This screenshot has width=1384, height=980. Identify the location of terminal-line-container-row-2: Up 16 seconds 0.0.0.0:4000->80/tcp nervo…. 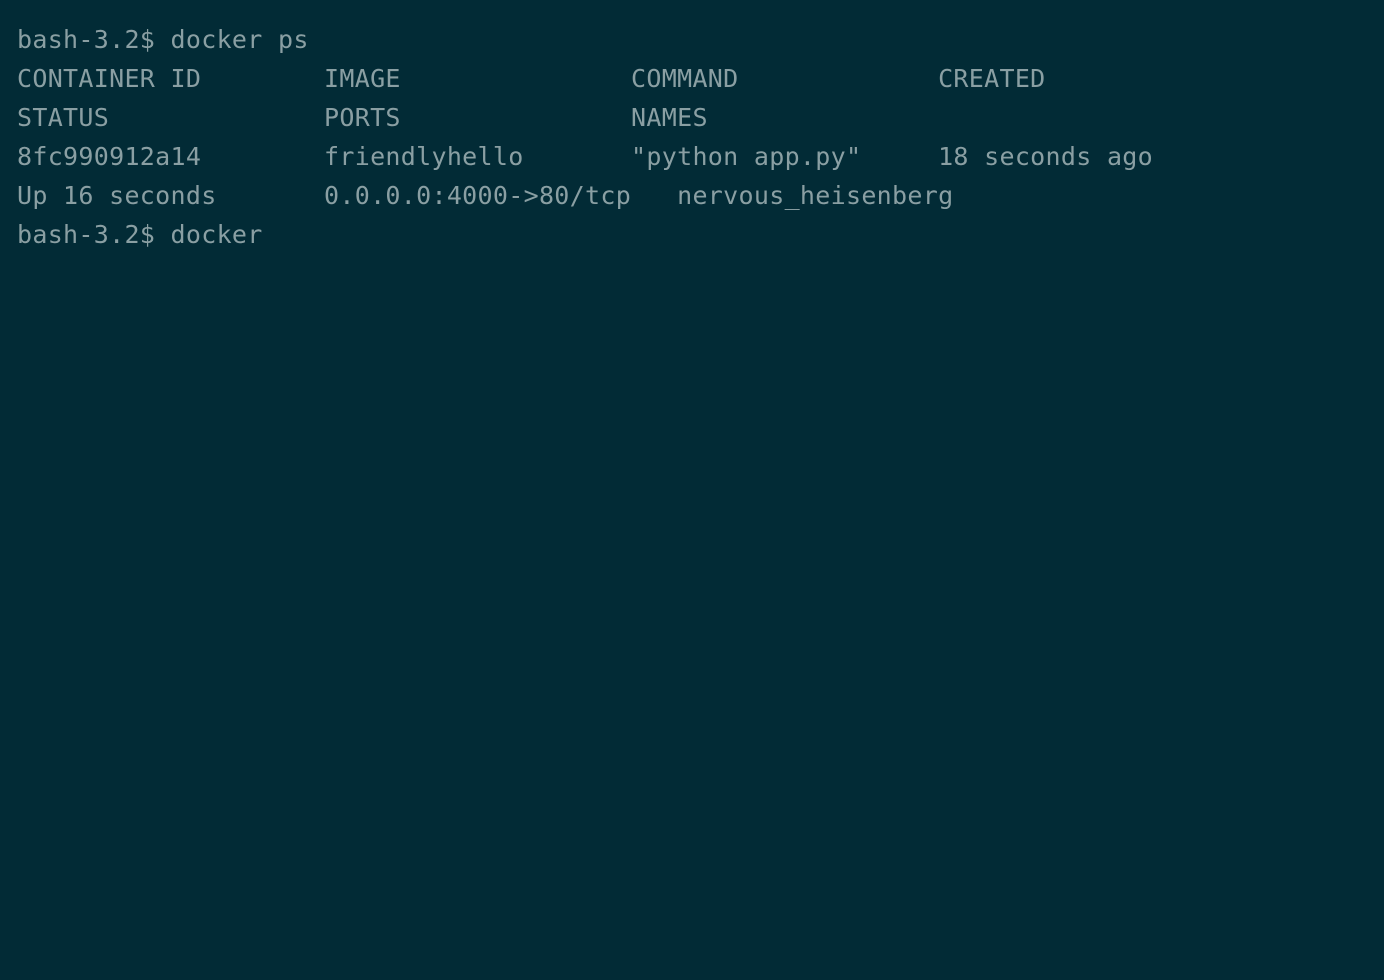
(485, 195).